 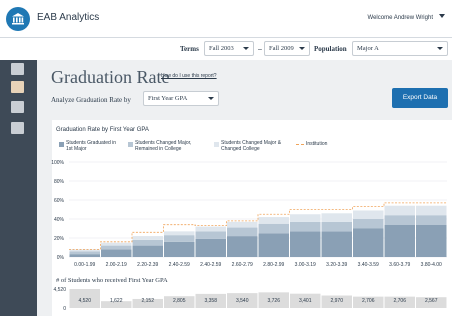 What do you see at coordinates (431, 265) in the screenshot?
I see `x-tick-label: 3.80-4.00` at bounding box center [431, 265].